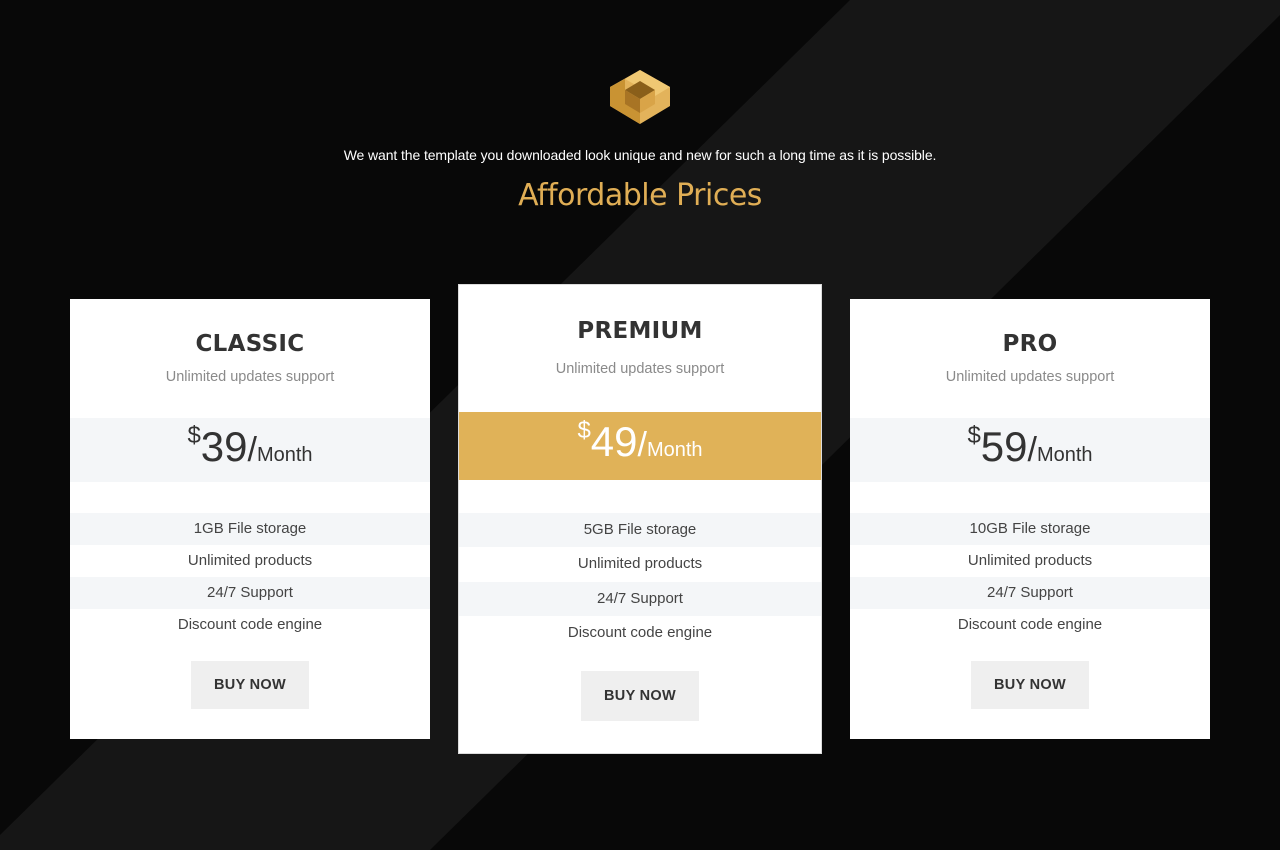 Image resolution: width=1280 pixels, height=850 pixels. Describe the element at coordinates (250, 685) in the screenshot. I see `buy-now-button-classic: BUY NOW` at that location.